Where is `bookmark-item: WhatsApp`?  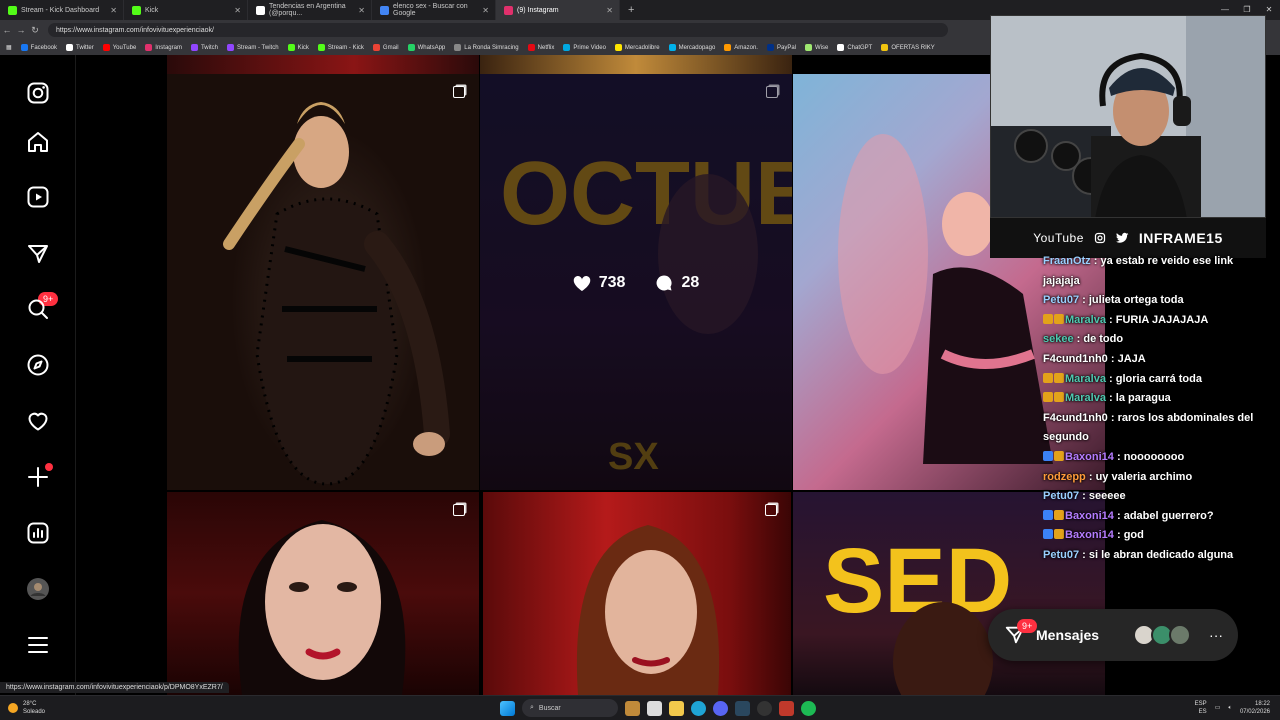
bookmark-item: WhatsApp is located at coordinates (426, 47).